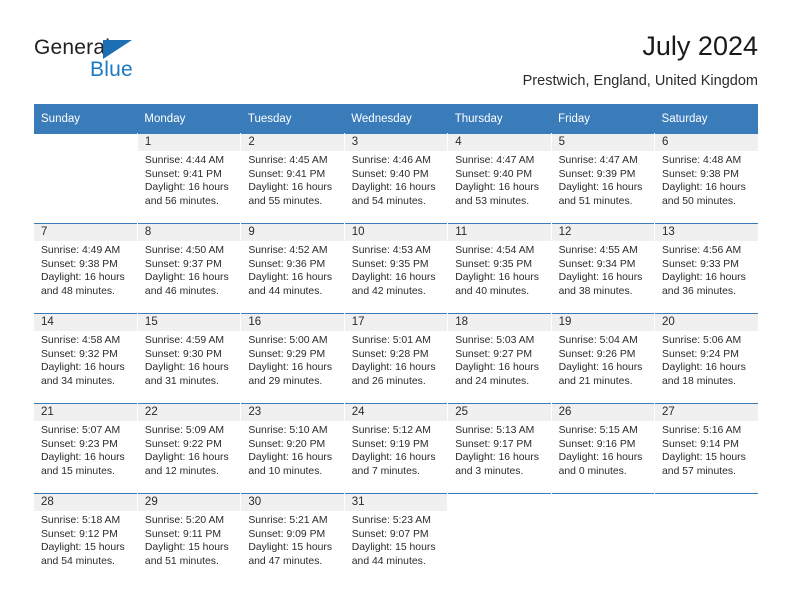 The width and height of the screenshot is (792, 612). Describe the element at coordinates (189, 119) in the screenshot. I see `weekday-header-monday: Monday` at that location.